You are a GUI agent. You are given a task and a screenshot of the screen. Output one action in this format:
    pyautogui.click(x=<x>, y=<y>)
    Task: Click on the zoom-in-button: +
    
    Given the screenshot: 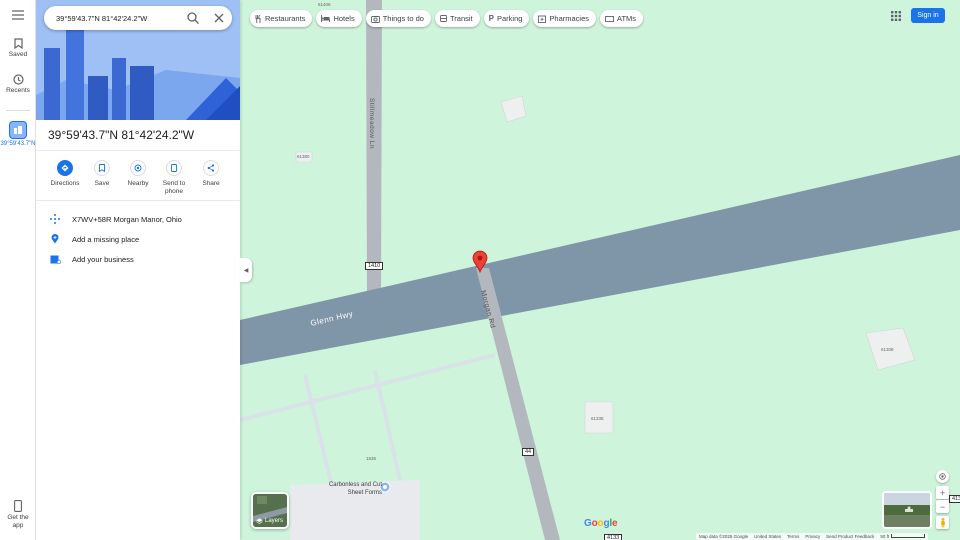 What is the action you would take?
    pyautogui.click(x=942, y=492)
    